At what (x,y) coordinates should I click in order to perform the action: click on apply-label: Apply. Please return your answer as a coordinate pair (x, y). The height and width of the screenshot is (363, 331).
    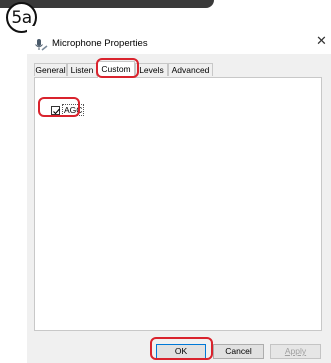
    Looking at the image, I should click on (295, 351).